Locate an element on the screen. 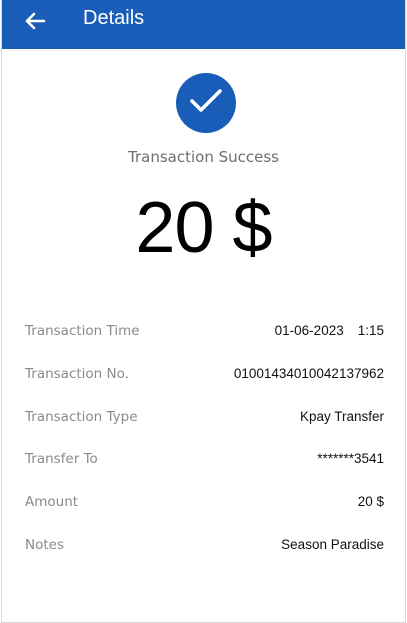 Image resolution: width=407 pixels, height=623 pixels. detail-label: Transaction No. is located at coordinates (77, 374).